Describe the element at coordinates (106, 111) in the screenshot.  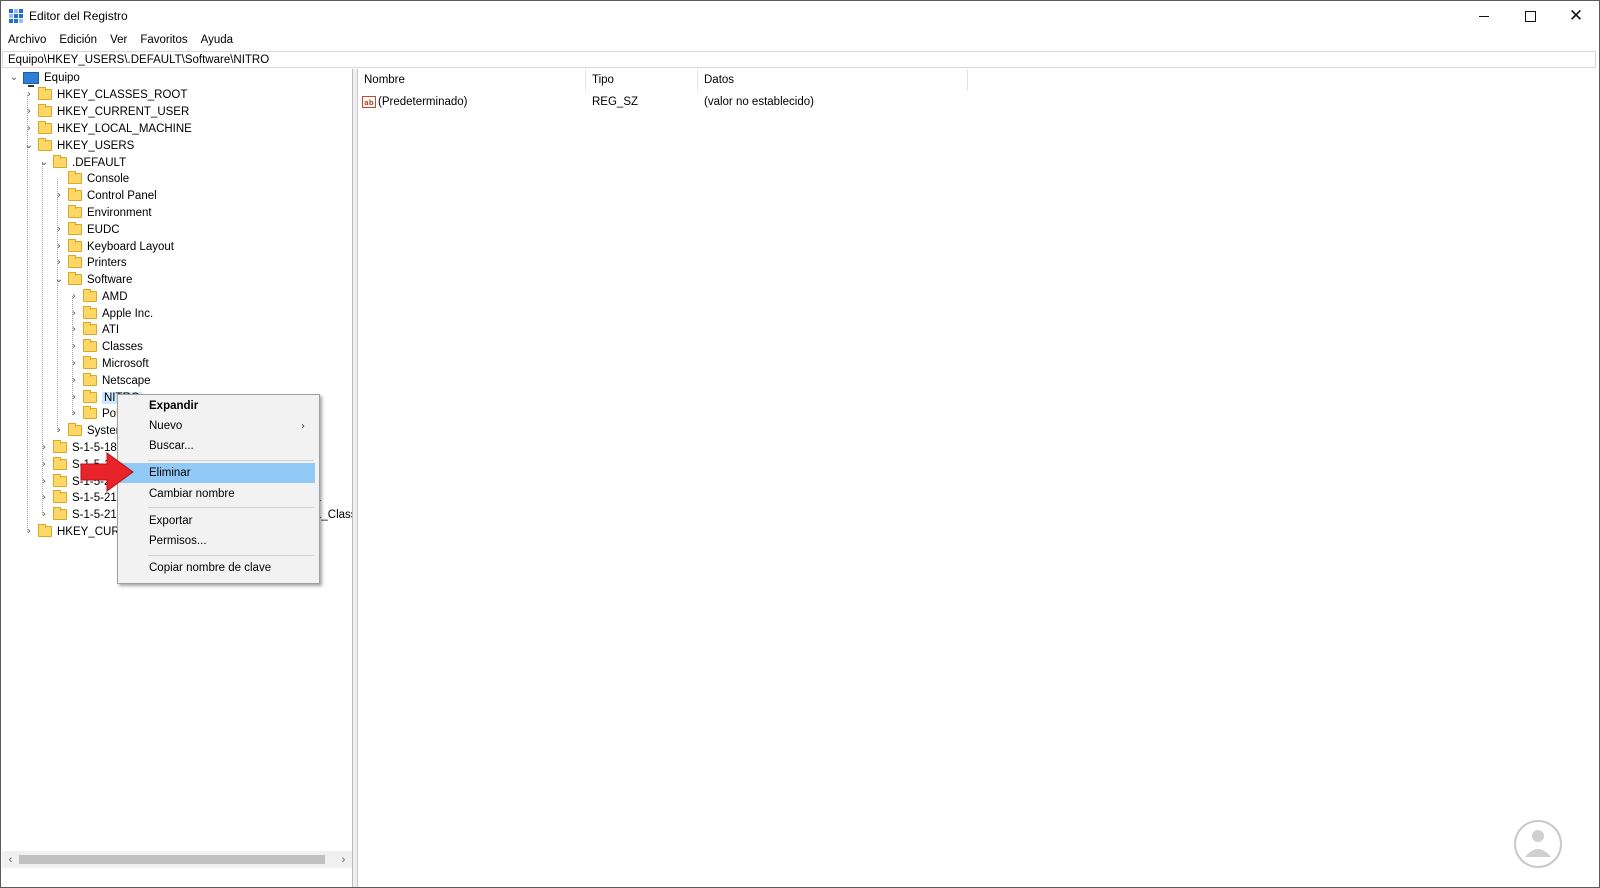
I see `tree-node-hkey-current-user: › HKEY_CURRENT_USER` at that location.